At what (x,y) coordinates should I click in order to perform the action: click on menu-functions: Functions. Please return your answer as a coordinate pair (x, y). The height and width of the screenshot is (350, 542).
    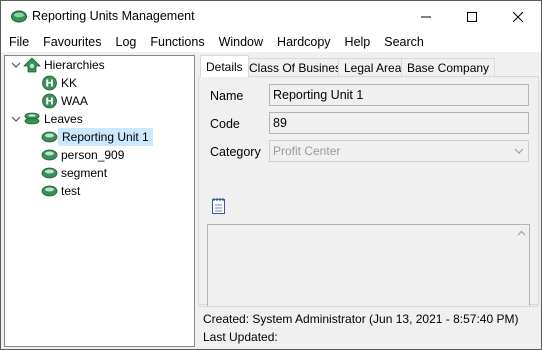
    Looking at the image, I should click on (170, 42).